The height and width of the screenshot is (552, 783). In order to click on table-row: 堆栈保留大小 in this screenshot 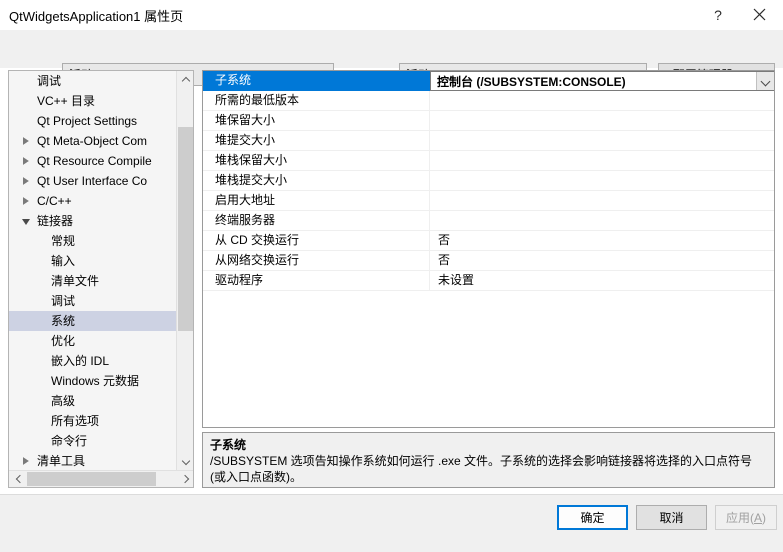, I will do `click(488, 161)`.